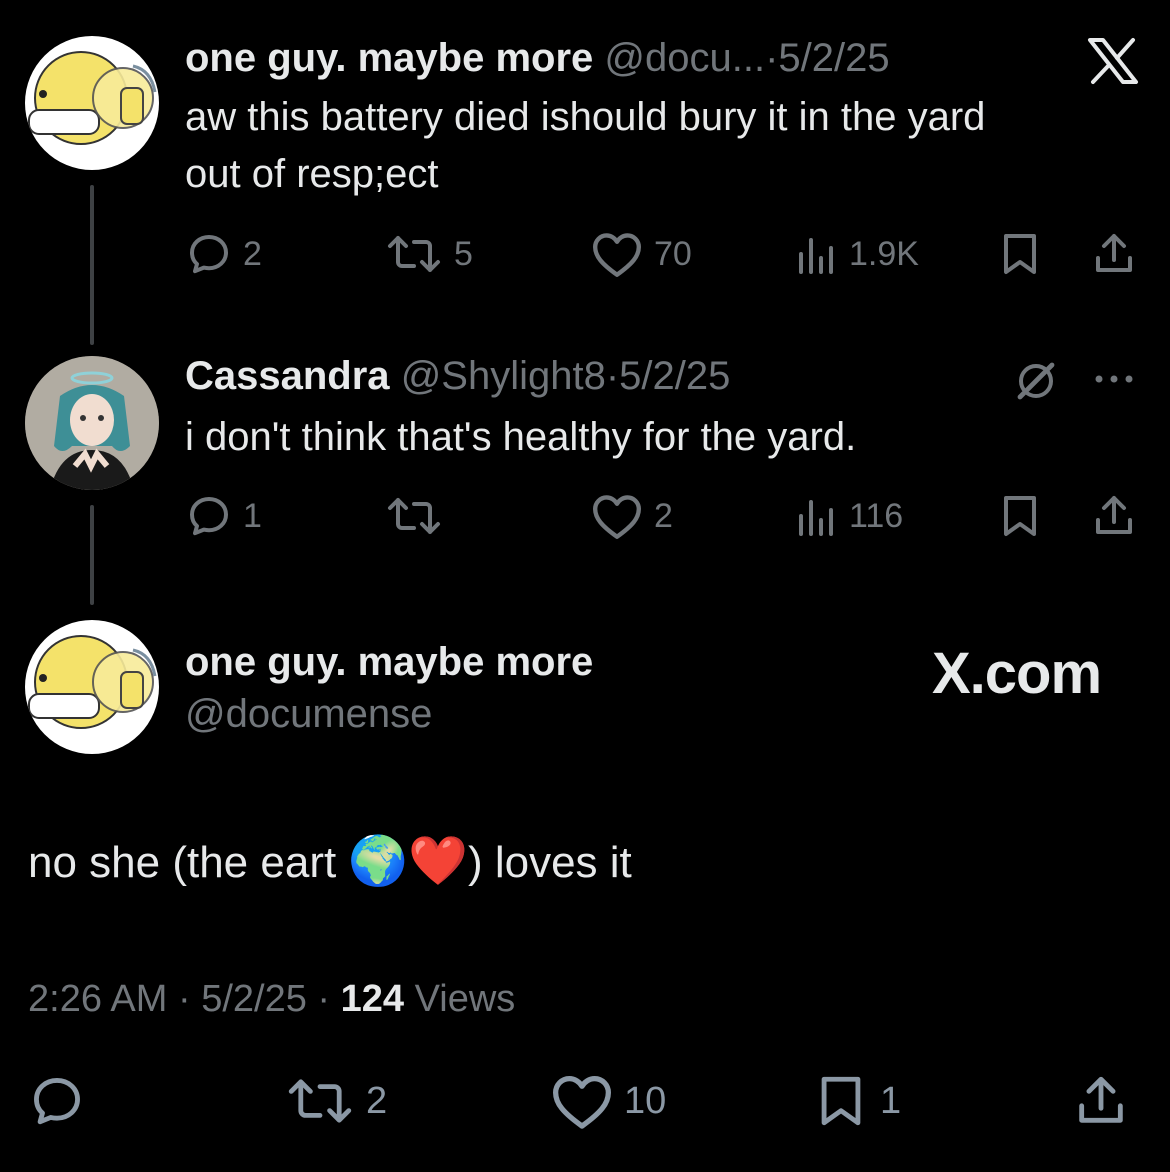 The width and height of the screenshot is (1170, 1172). Describe the element at coordinates (287, 376) in the screenshot. I see `display-name: Cassandra` at that location.